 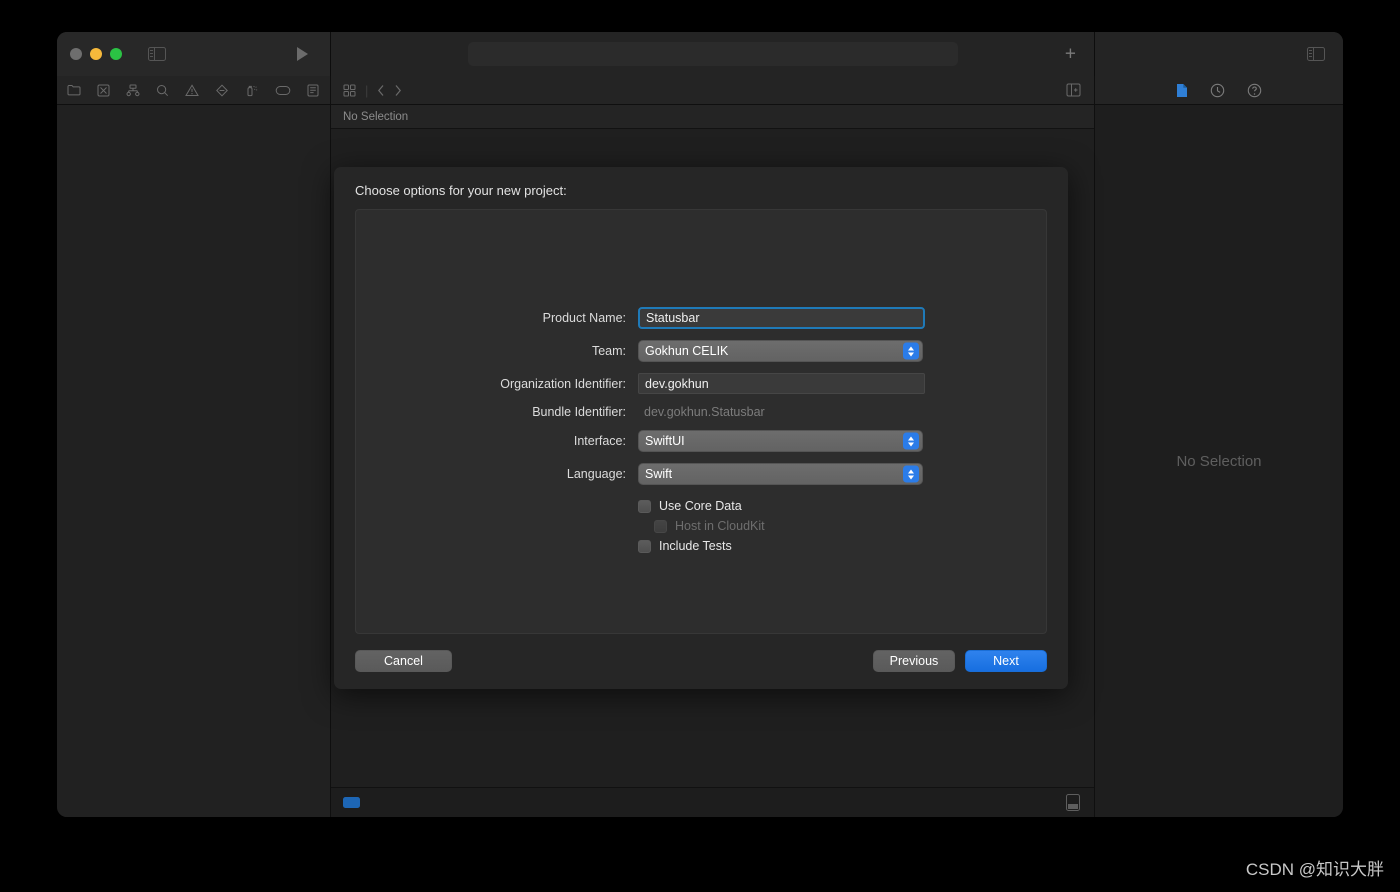 What do you see at coordinates (584, 318) in the screenshot?
I see `product-name-label: Product Name:` at bounding box center [584, 318].